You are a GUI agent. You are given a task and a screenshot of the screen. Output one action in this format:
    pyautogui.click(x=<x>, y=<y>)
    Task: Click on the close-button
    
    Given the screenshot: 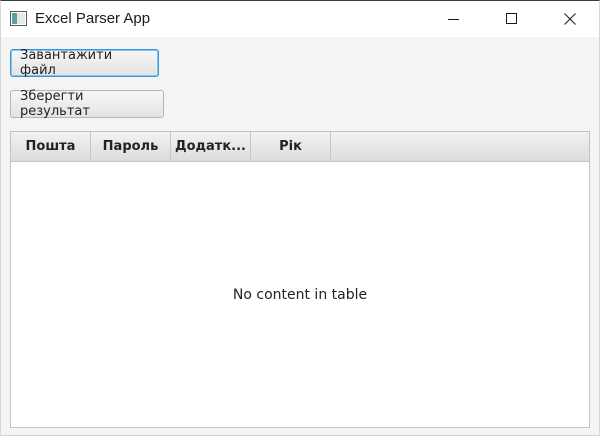 What is the action you would take?
    pyautogui.click(x=570, y=19)
    